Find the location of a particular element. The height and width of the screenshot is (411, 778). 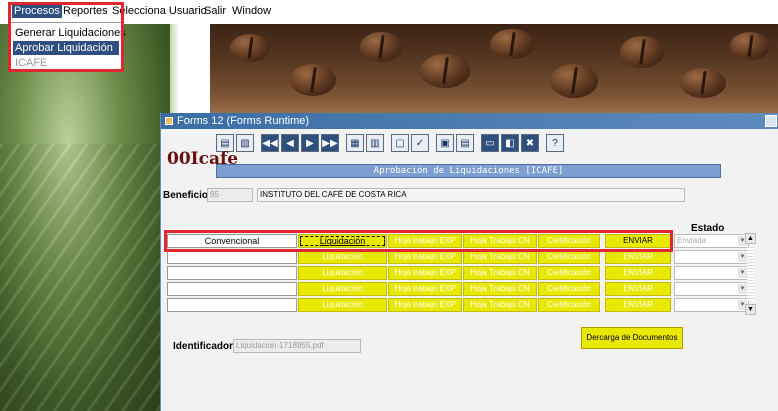

clear-icon: ▢ is located at coordinates (400, 143).